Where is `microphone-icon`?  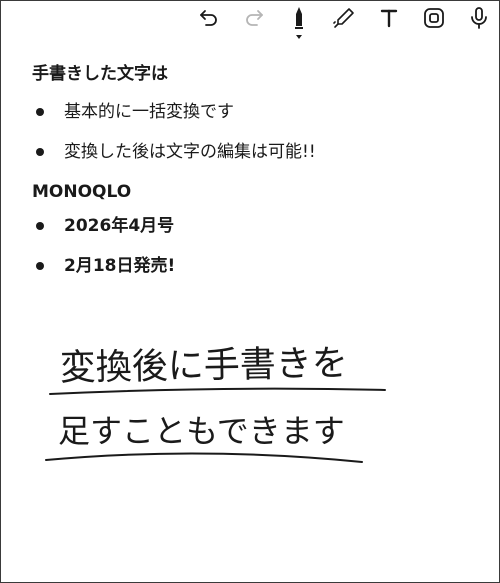
microphone-icon is located at coordinates (479, 18).